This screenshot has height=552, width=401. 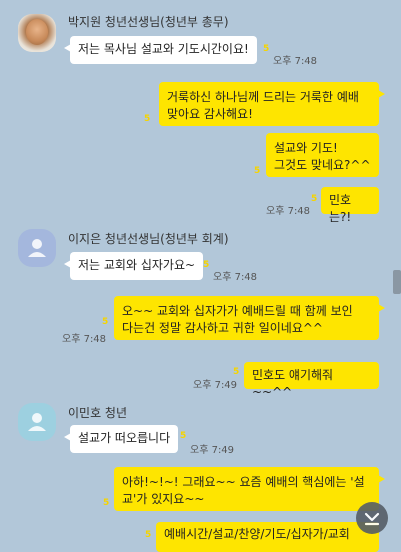 I want to click on chevron-down-icon, so click(x=372, y=519).